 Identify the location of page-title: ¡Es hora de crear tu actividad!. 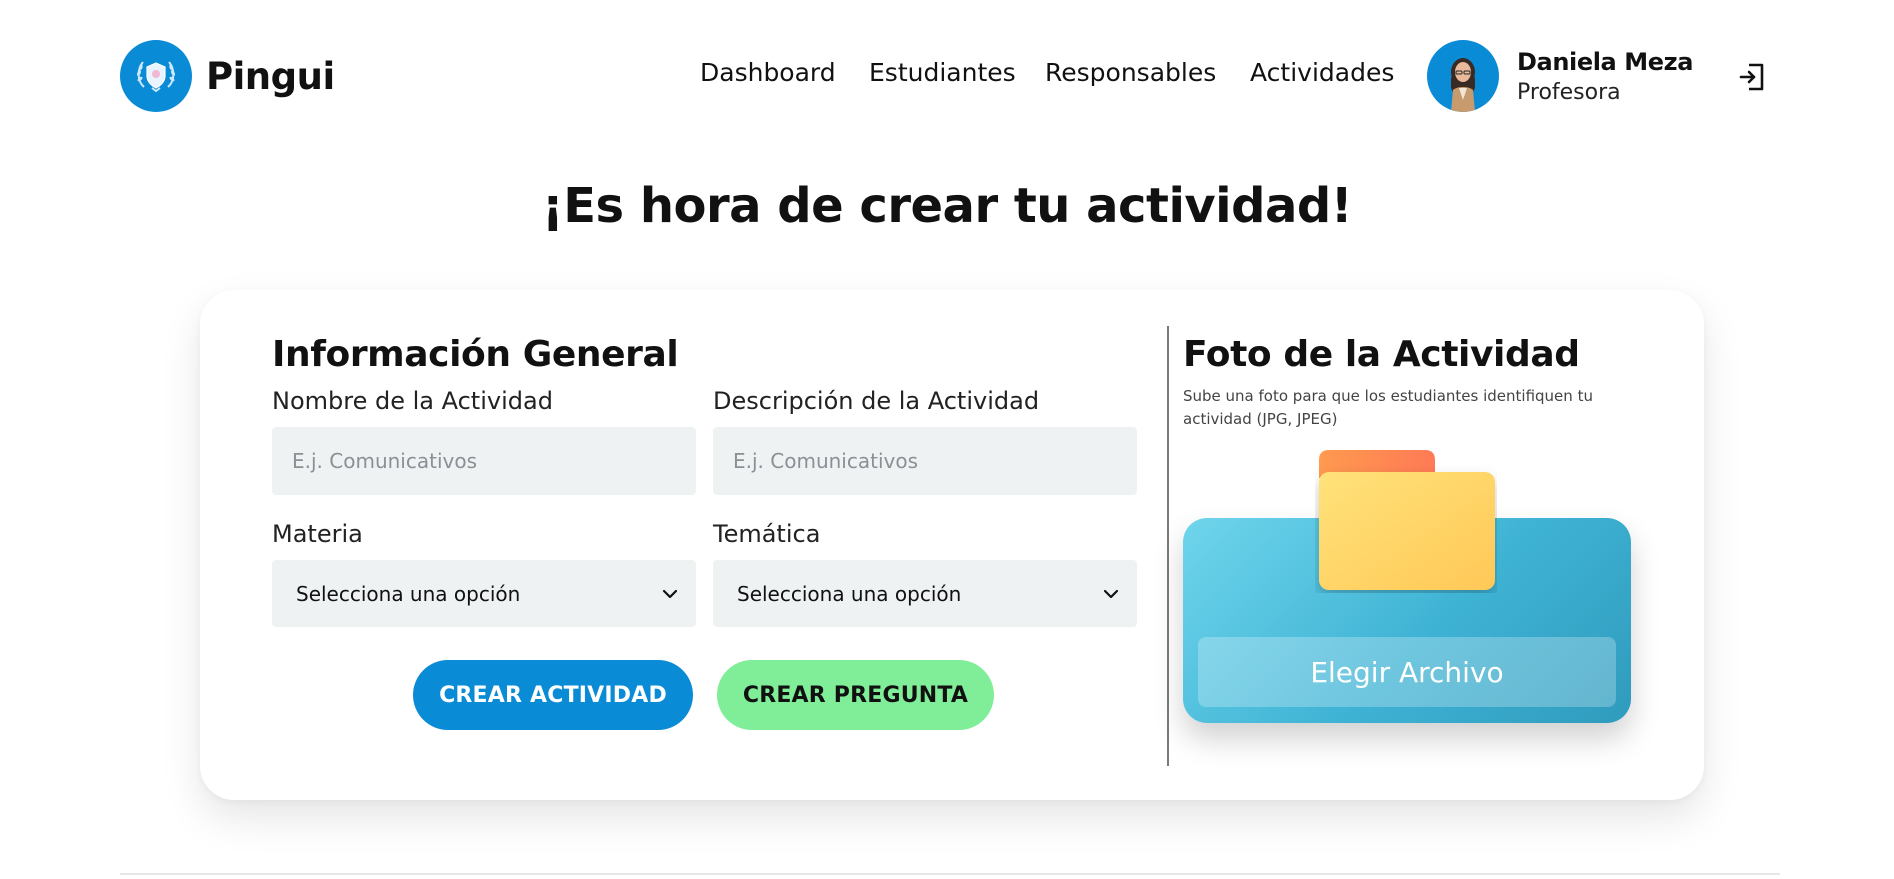
(947, 206).